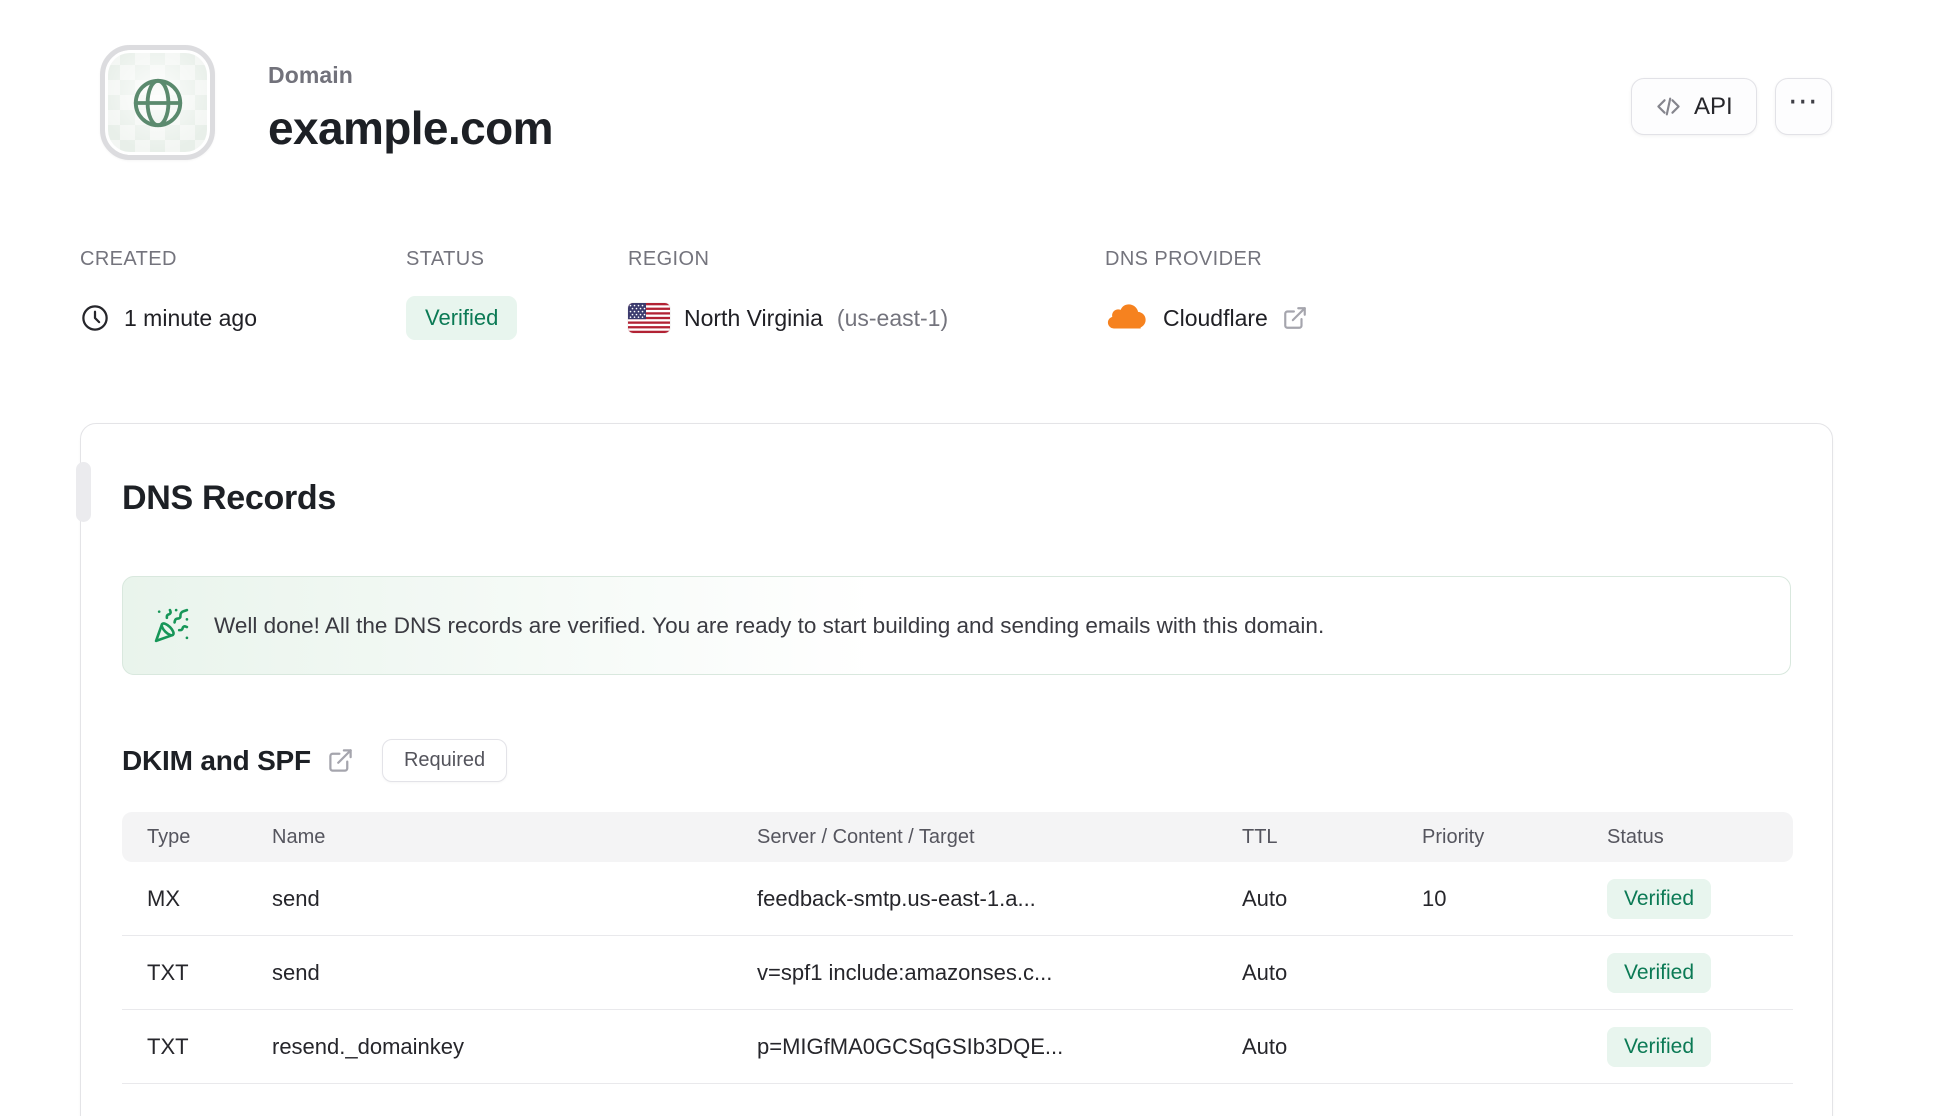 The image size is (1944, 1116). I want to click on col-header-priority: Priority, so click(1453, 836).